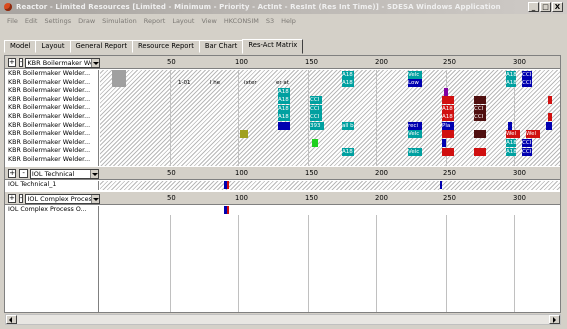 Image resolution: width=567 pixels, height=329 pixels. Describe the element at coordinates (241, 21) in the screenshot. I see `menu-hkconsim: HKCONSIM` at that location.